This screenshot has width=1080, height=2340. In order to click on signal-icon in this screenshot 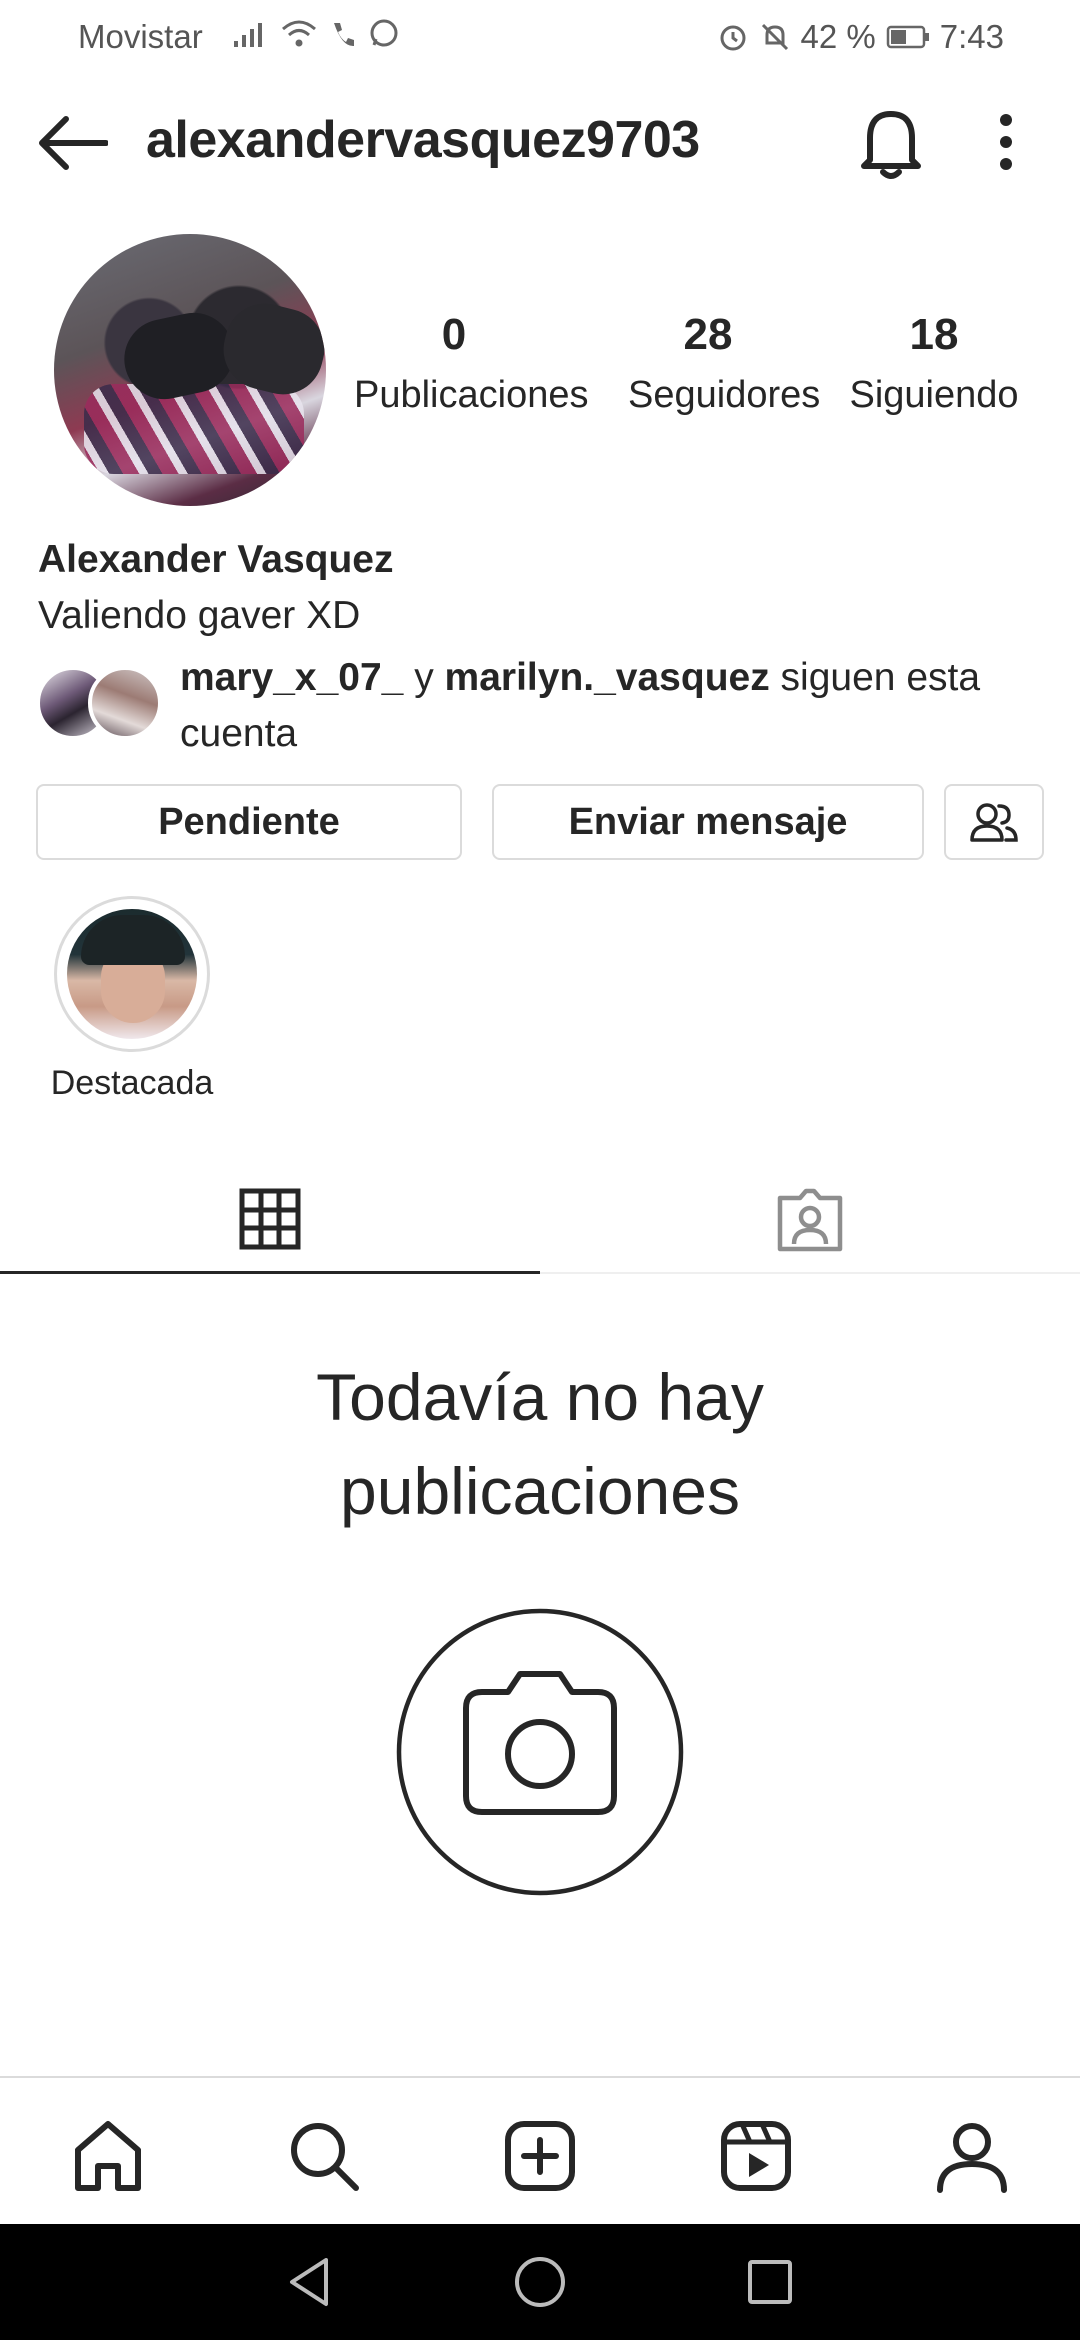, I will do `click(248, 35)`.